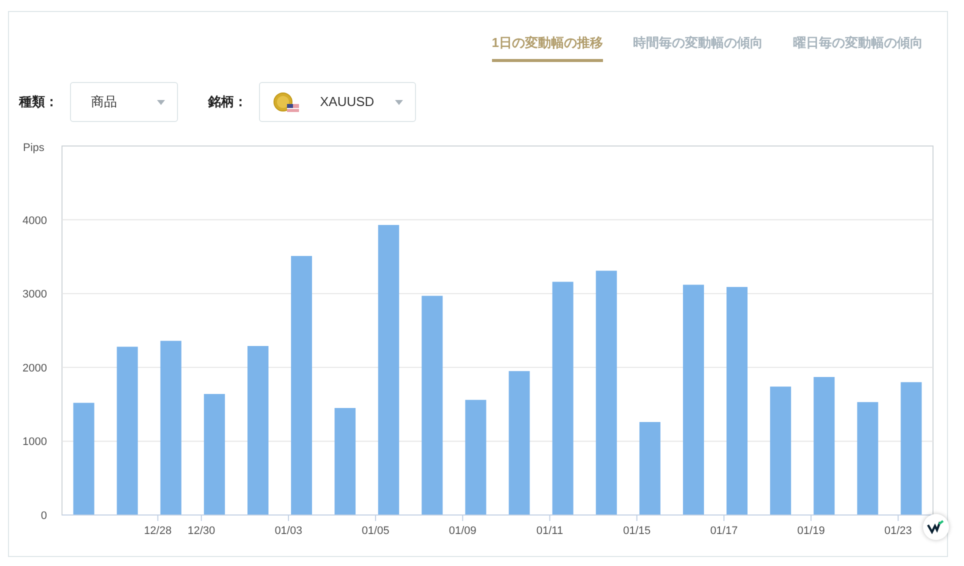 The height and width of the screenshot is (566, 964). What do you see at coordinates (547, 37) in the screenshot?
I see `tab: 1日の変動幅の推移` at bounding box center [547, 37].